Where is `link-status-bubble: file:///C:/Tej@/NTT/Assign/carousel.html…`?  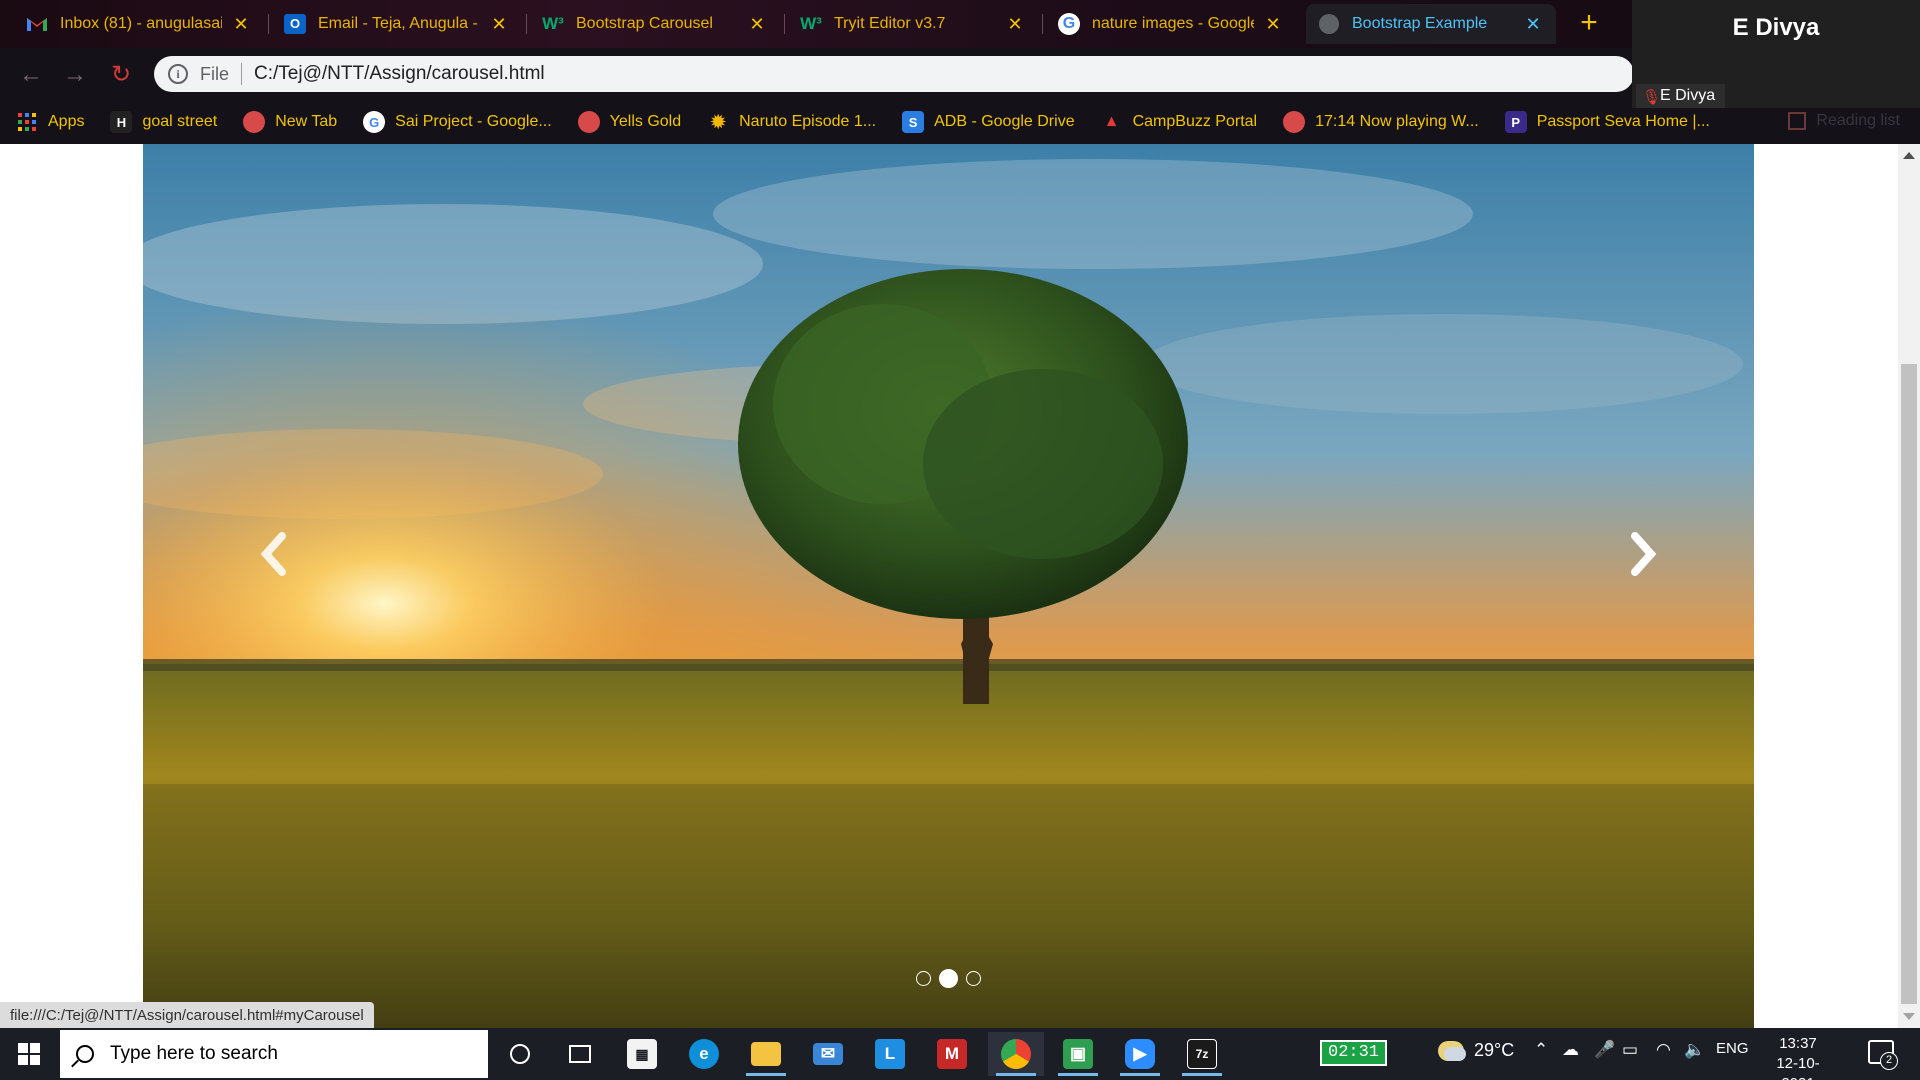 link-status-bubble: file:///C:/Tej@/NTT/Assign/carousel.html… is located at coordinates (187, 1016).